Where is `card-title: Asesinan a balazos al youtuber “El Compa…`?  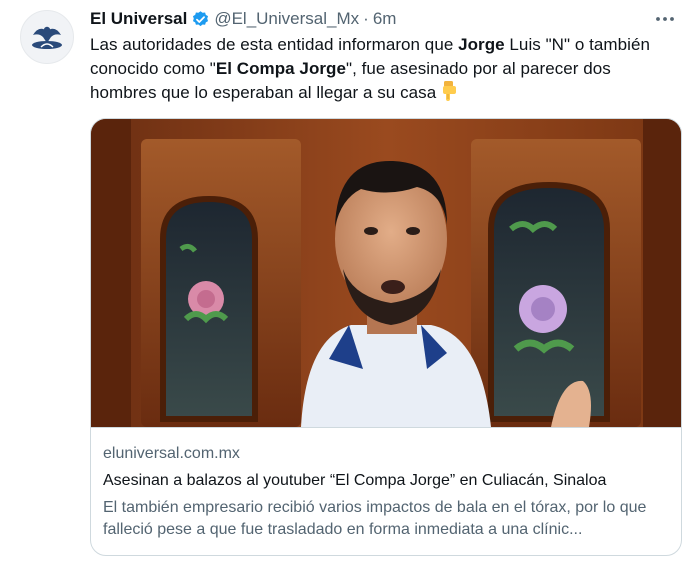 card-title: Asesinan a balazos al youtuber “El Compa… is located at coordinates (387, 481).